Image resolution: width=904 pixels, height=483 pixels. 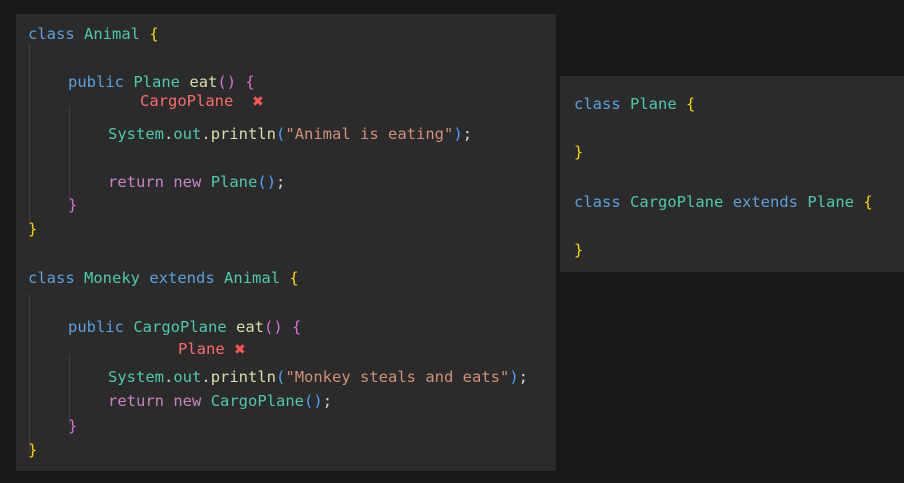 I want to click on code-line-monkey-class: class Moneky extends Animal {, so click(x=163, y=278).